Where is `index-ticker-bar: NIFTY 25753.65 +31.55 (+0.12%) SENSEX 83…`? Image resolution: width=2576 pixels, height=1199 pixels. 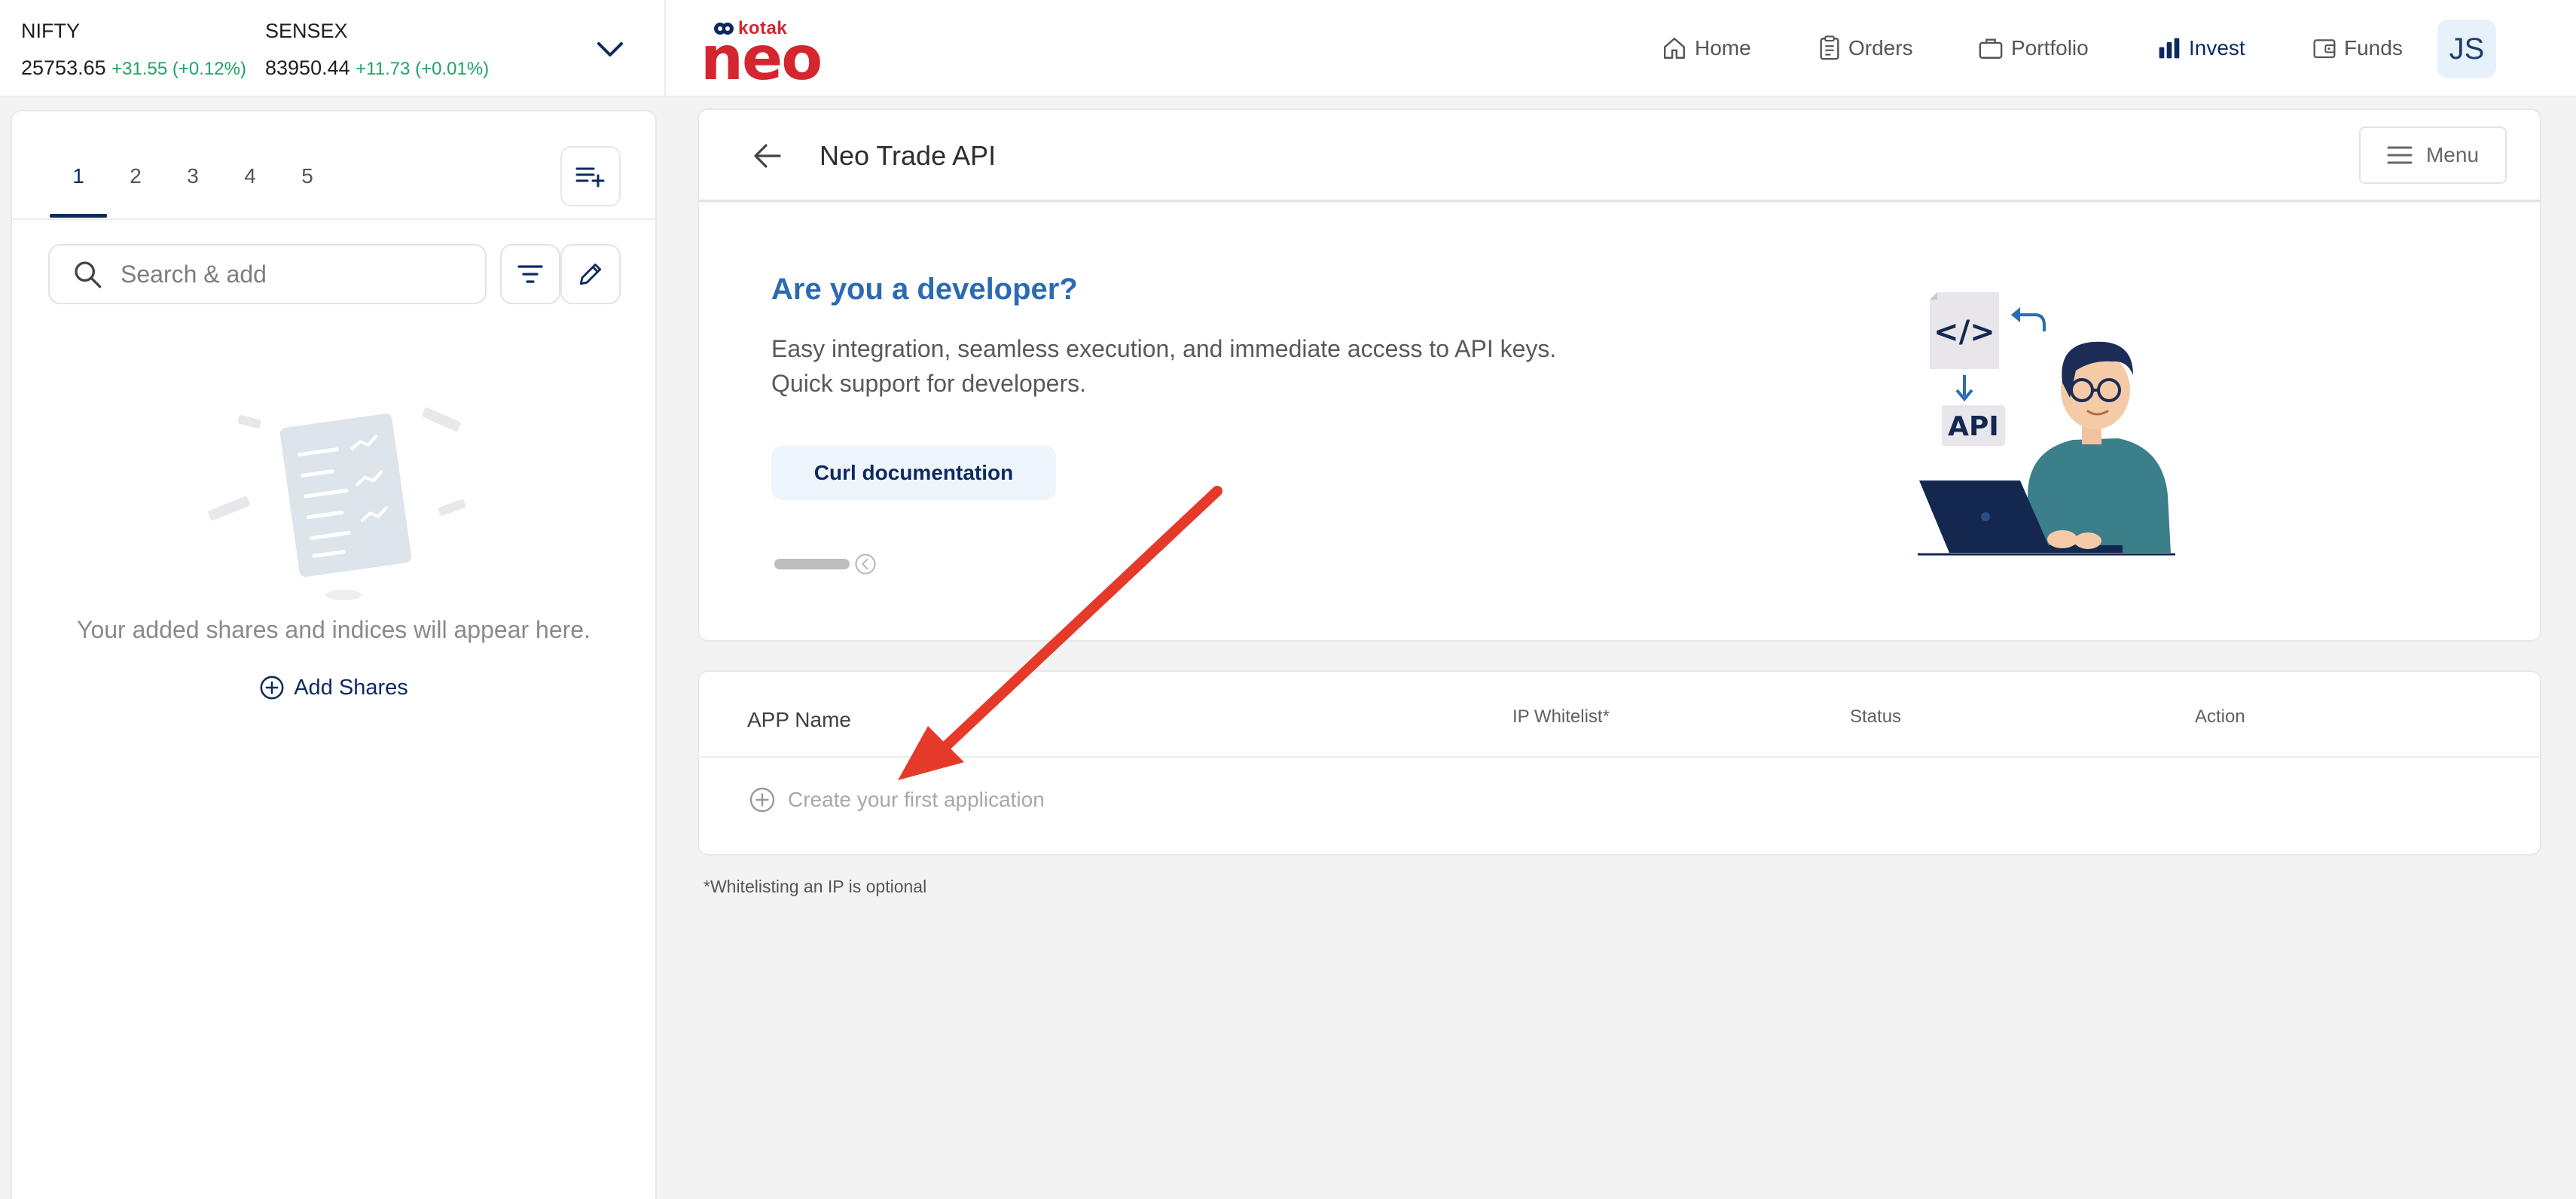 index-ticker-bar: NIFTY 25753.65 +31.55 (+0.12%) SENSEX 83… is located at coordinates (333, 48).